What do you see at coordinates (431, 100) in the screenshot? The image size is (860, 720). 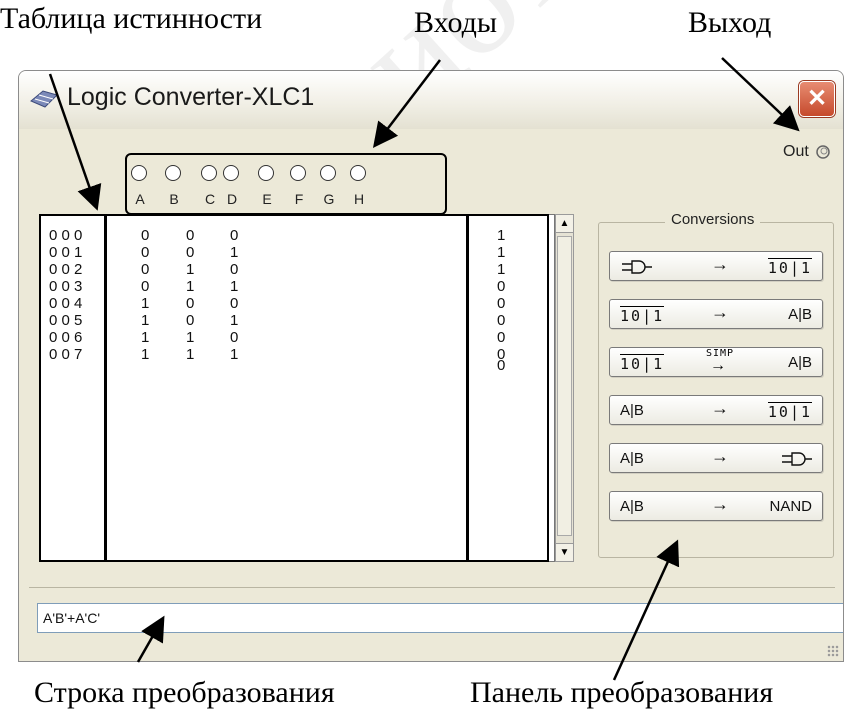 I see `title-bar: Logic Converter-XLC1 ✕` at bounding box center [431, 100].